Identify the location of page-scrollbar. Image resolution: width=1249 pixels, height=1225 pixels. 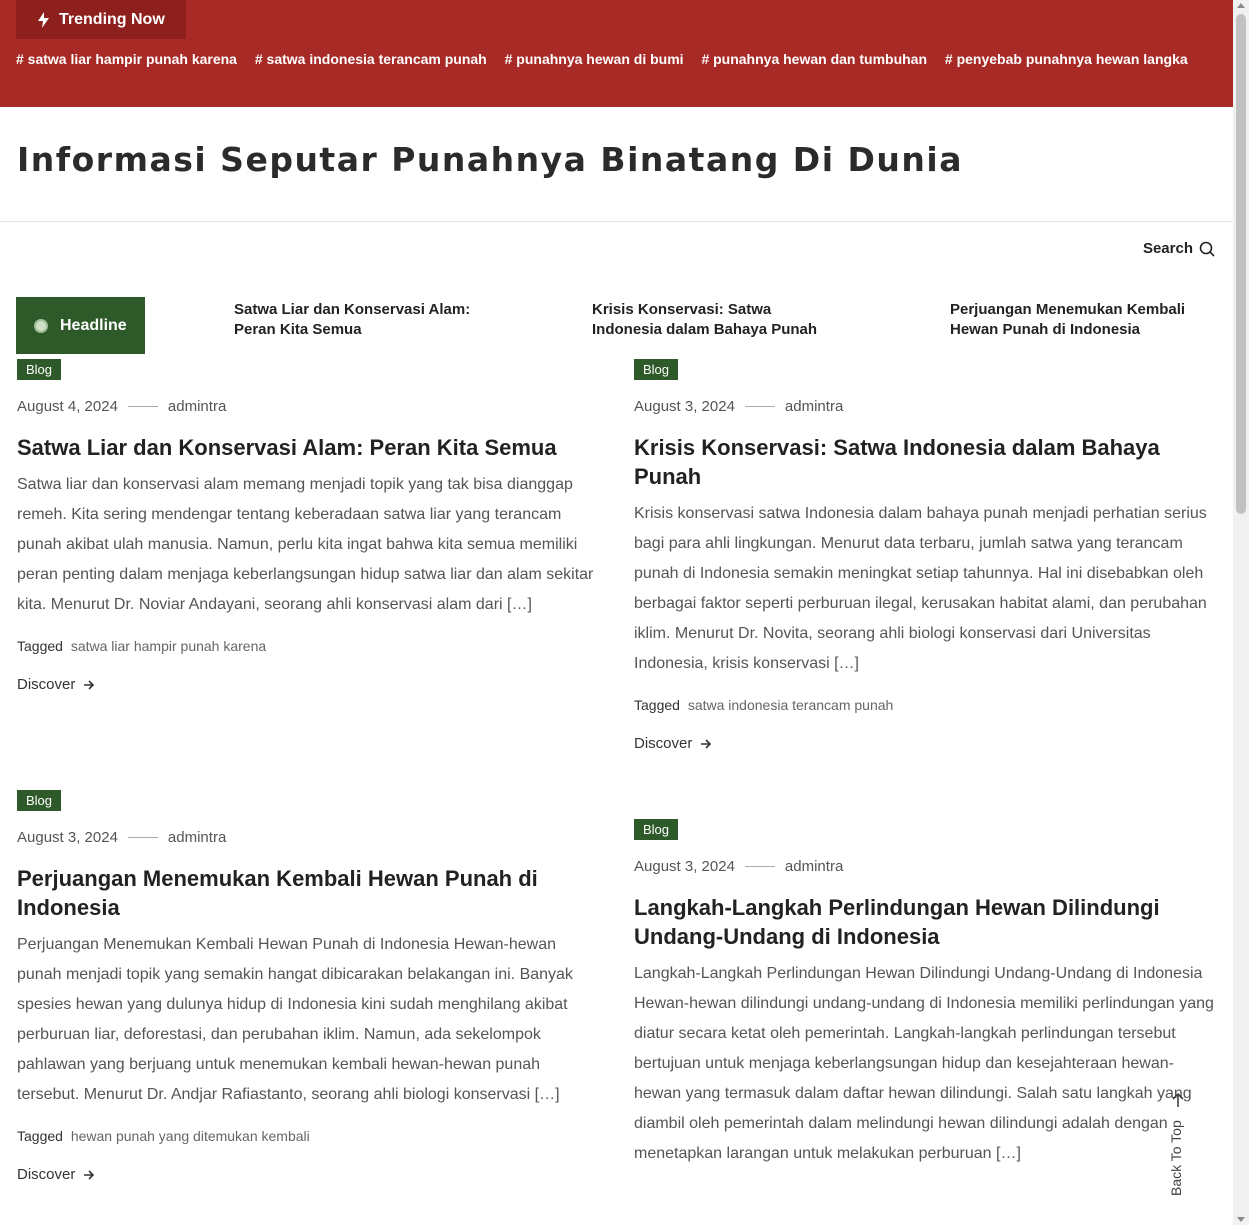
(1241, 612).